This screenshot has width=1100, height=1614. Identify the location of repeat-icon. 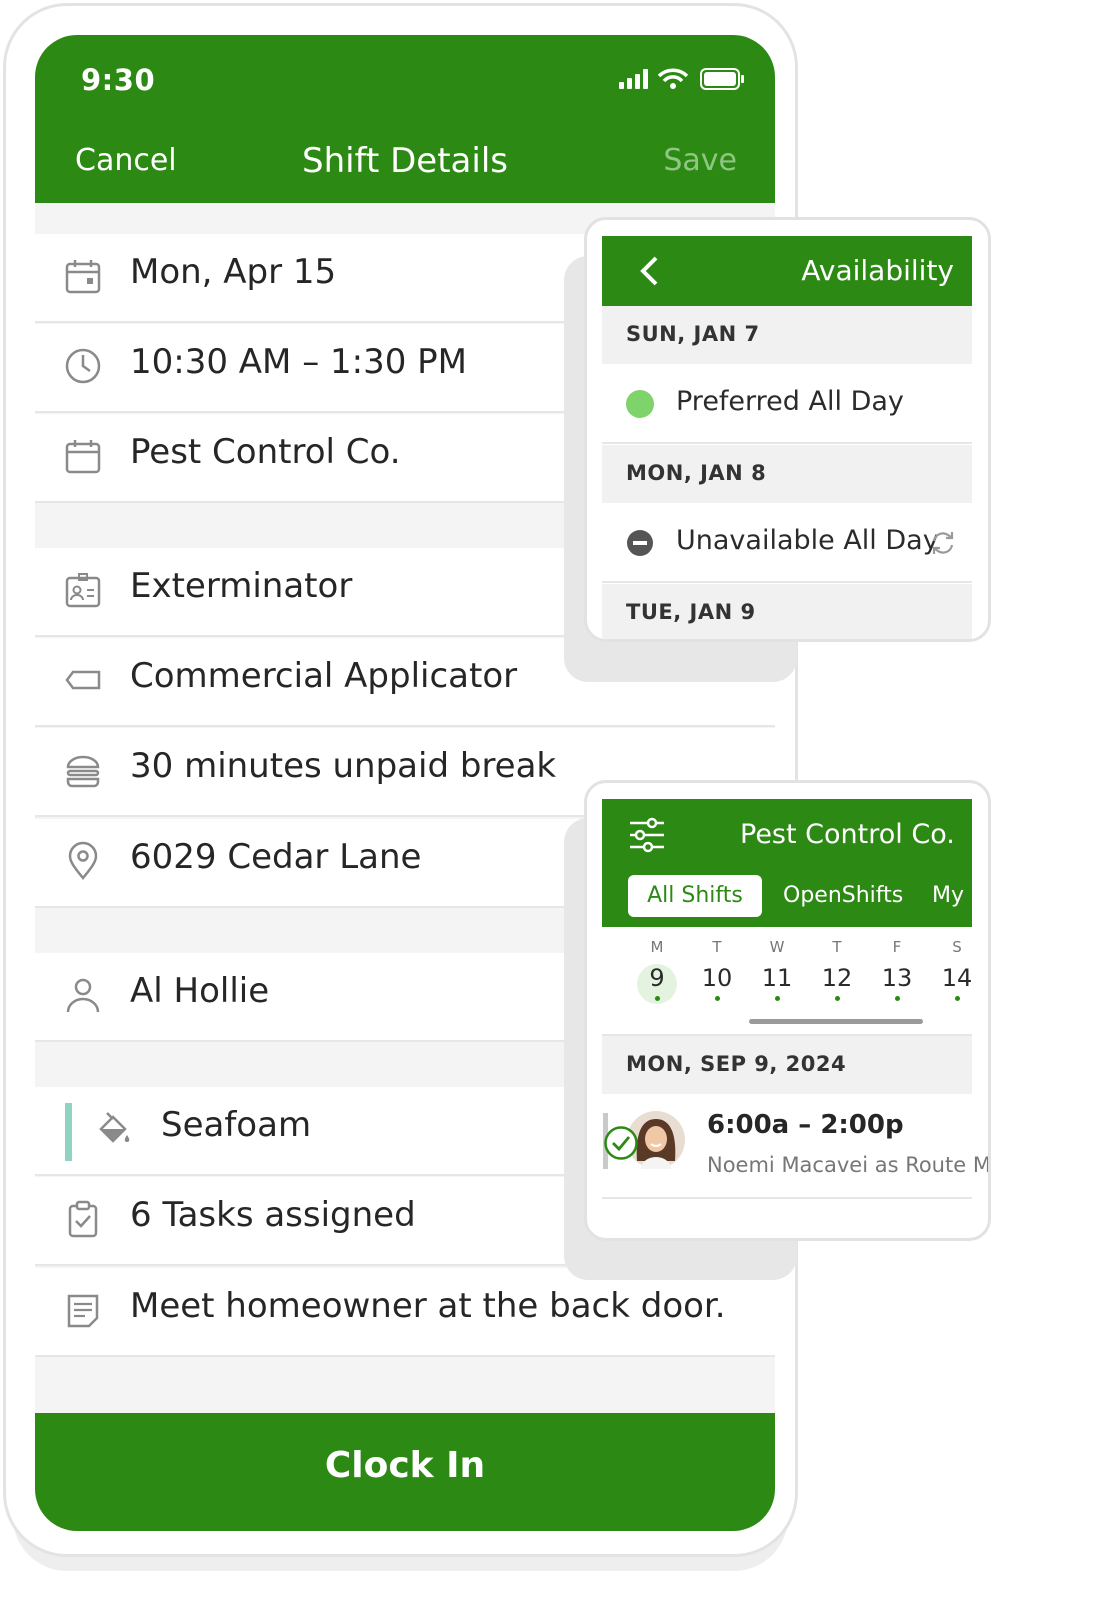
(943, 543).